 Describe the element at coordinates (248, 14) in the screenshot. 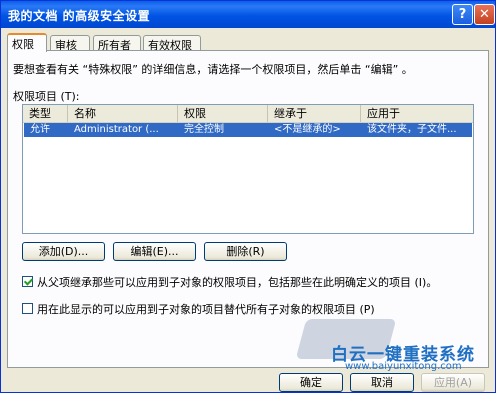

I see `title-bar: 我的文档 的高级安全设置 ? ✕` at that location.